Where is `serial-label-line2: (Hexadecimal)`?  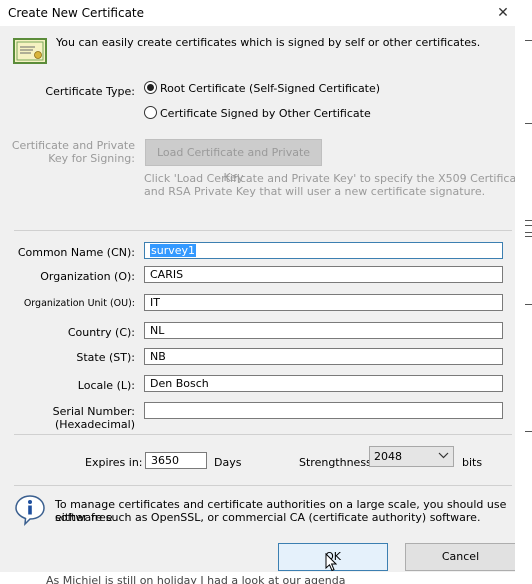 serial-label-line2: (Hexadecimal) is located at coordinates (94, 424).